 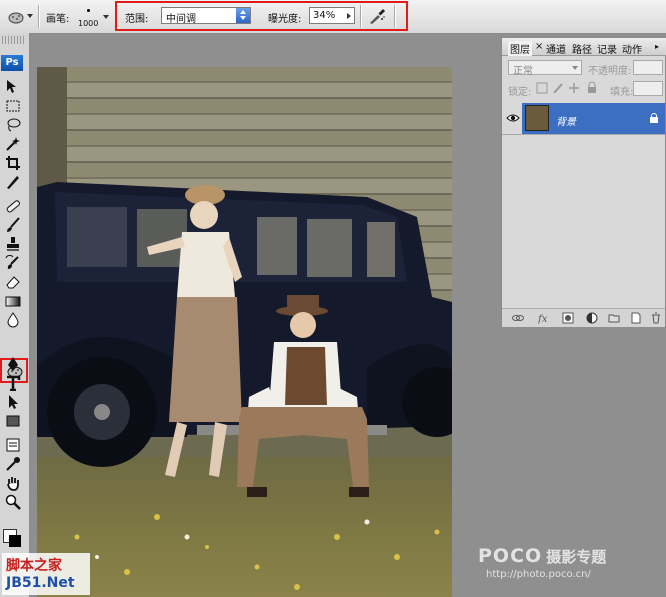 What do you see at coordinates (349, 16) in the screenshot?
I see `chevron-right-icon` at bounding box center [349, 16].